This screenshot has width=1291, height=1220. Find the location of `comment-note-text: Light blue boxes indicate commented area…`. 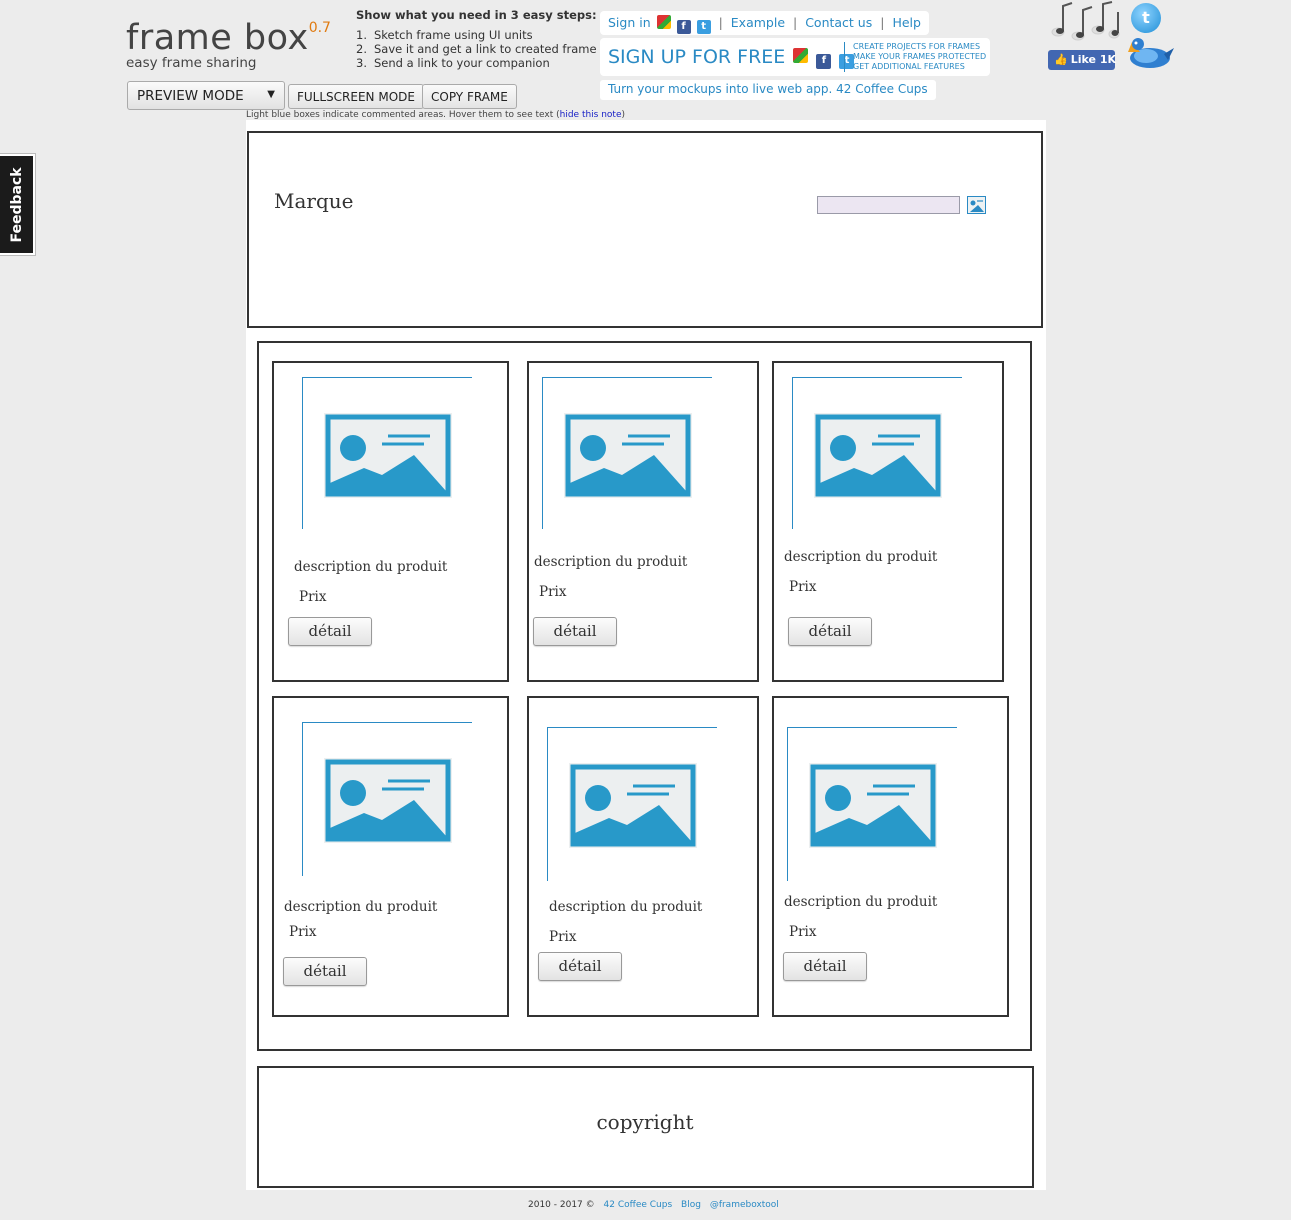

comment-note-text: Light blue boxes indicate commented area… is located at coordinates (403, 115).